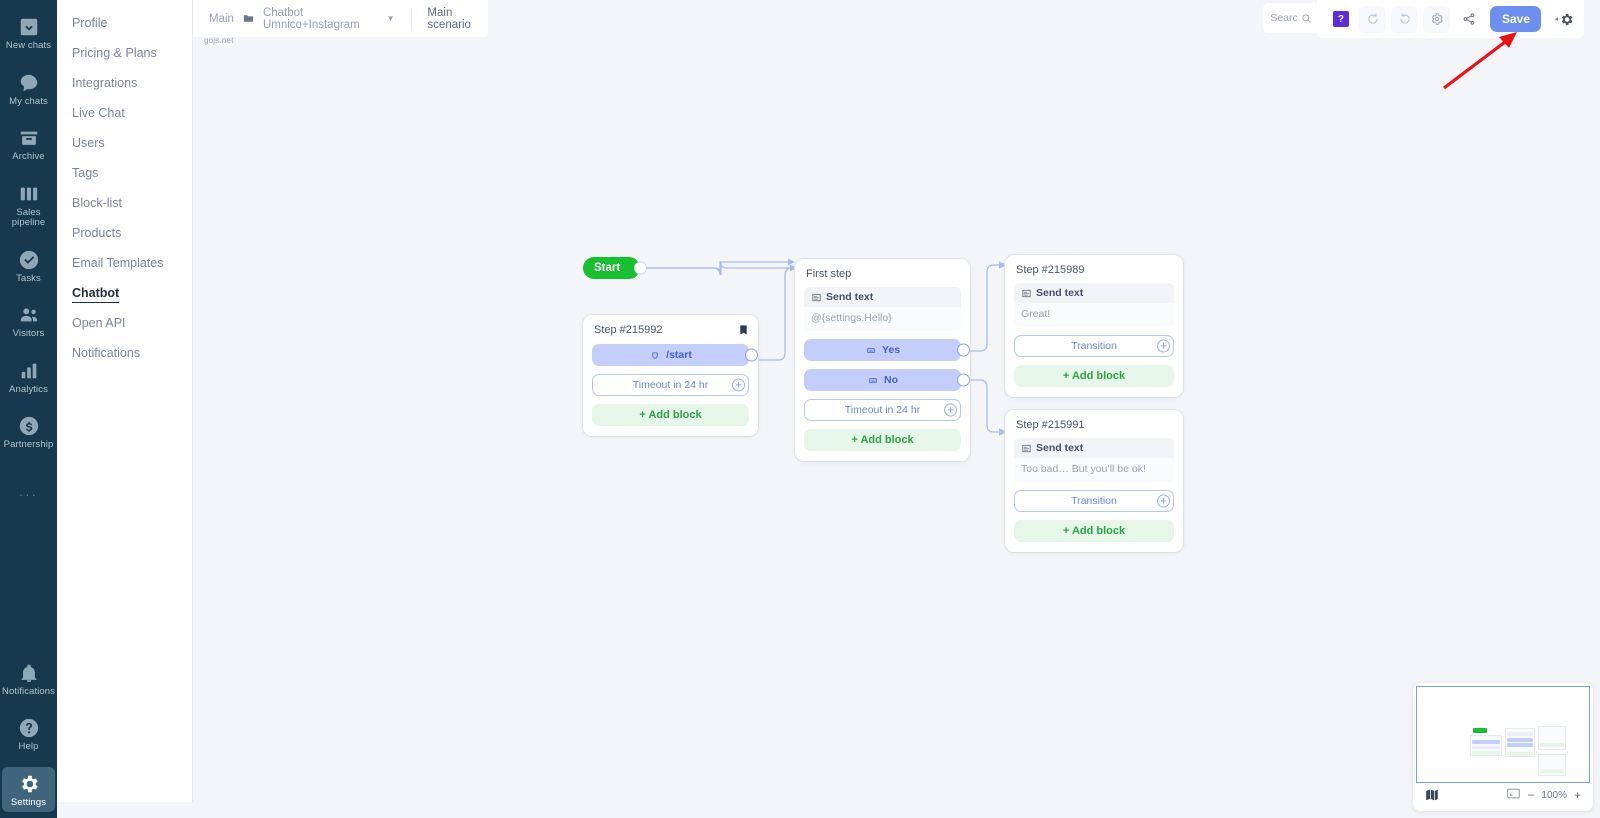 This screenshot has height=818, width=1600. What do you see at coordinates (28, 691) in the screenshot?
I see `rail-label: Notifications` at bounding box center [28, 691].